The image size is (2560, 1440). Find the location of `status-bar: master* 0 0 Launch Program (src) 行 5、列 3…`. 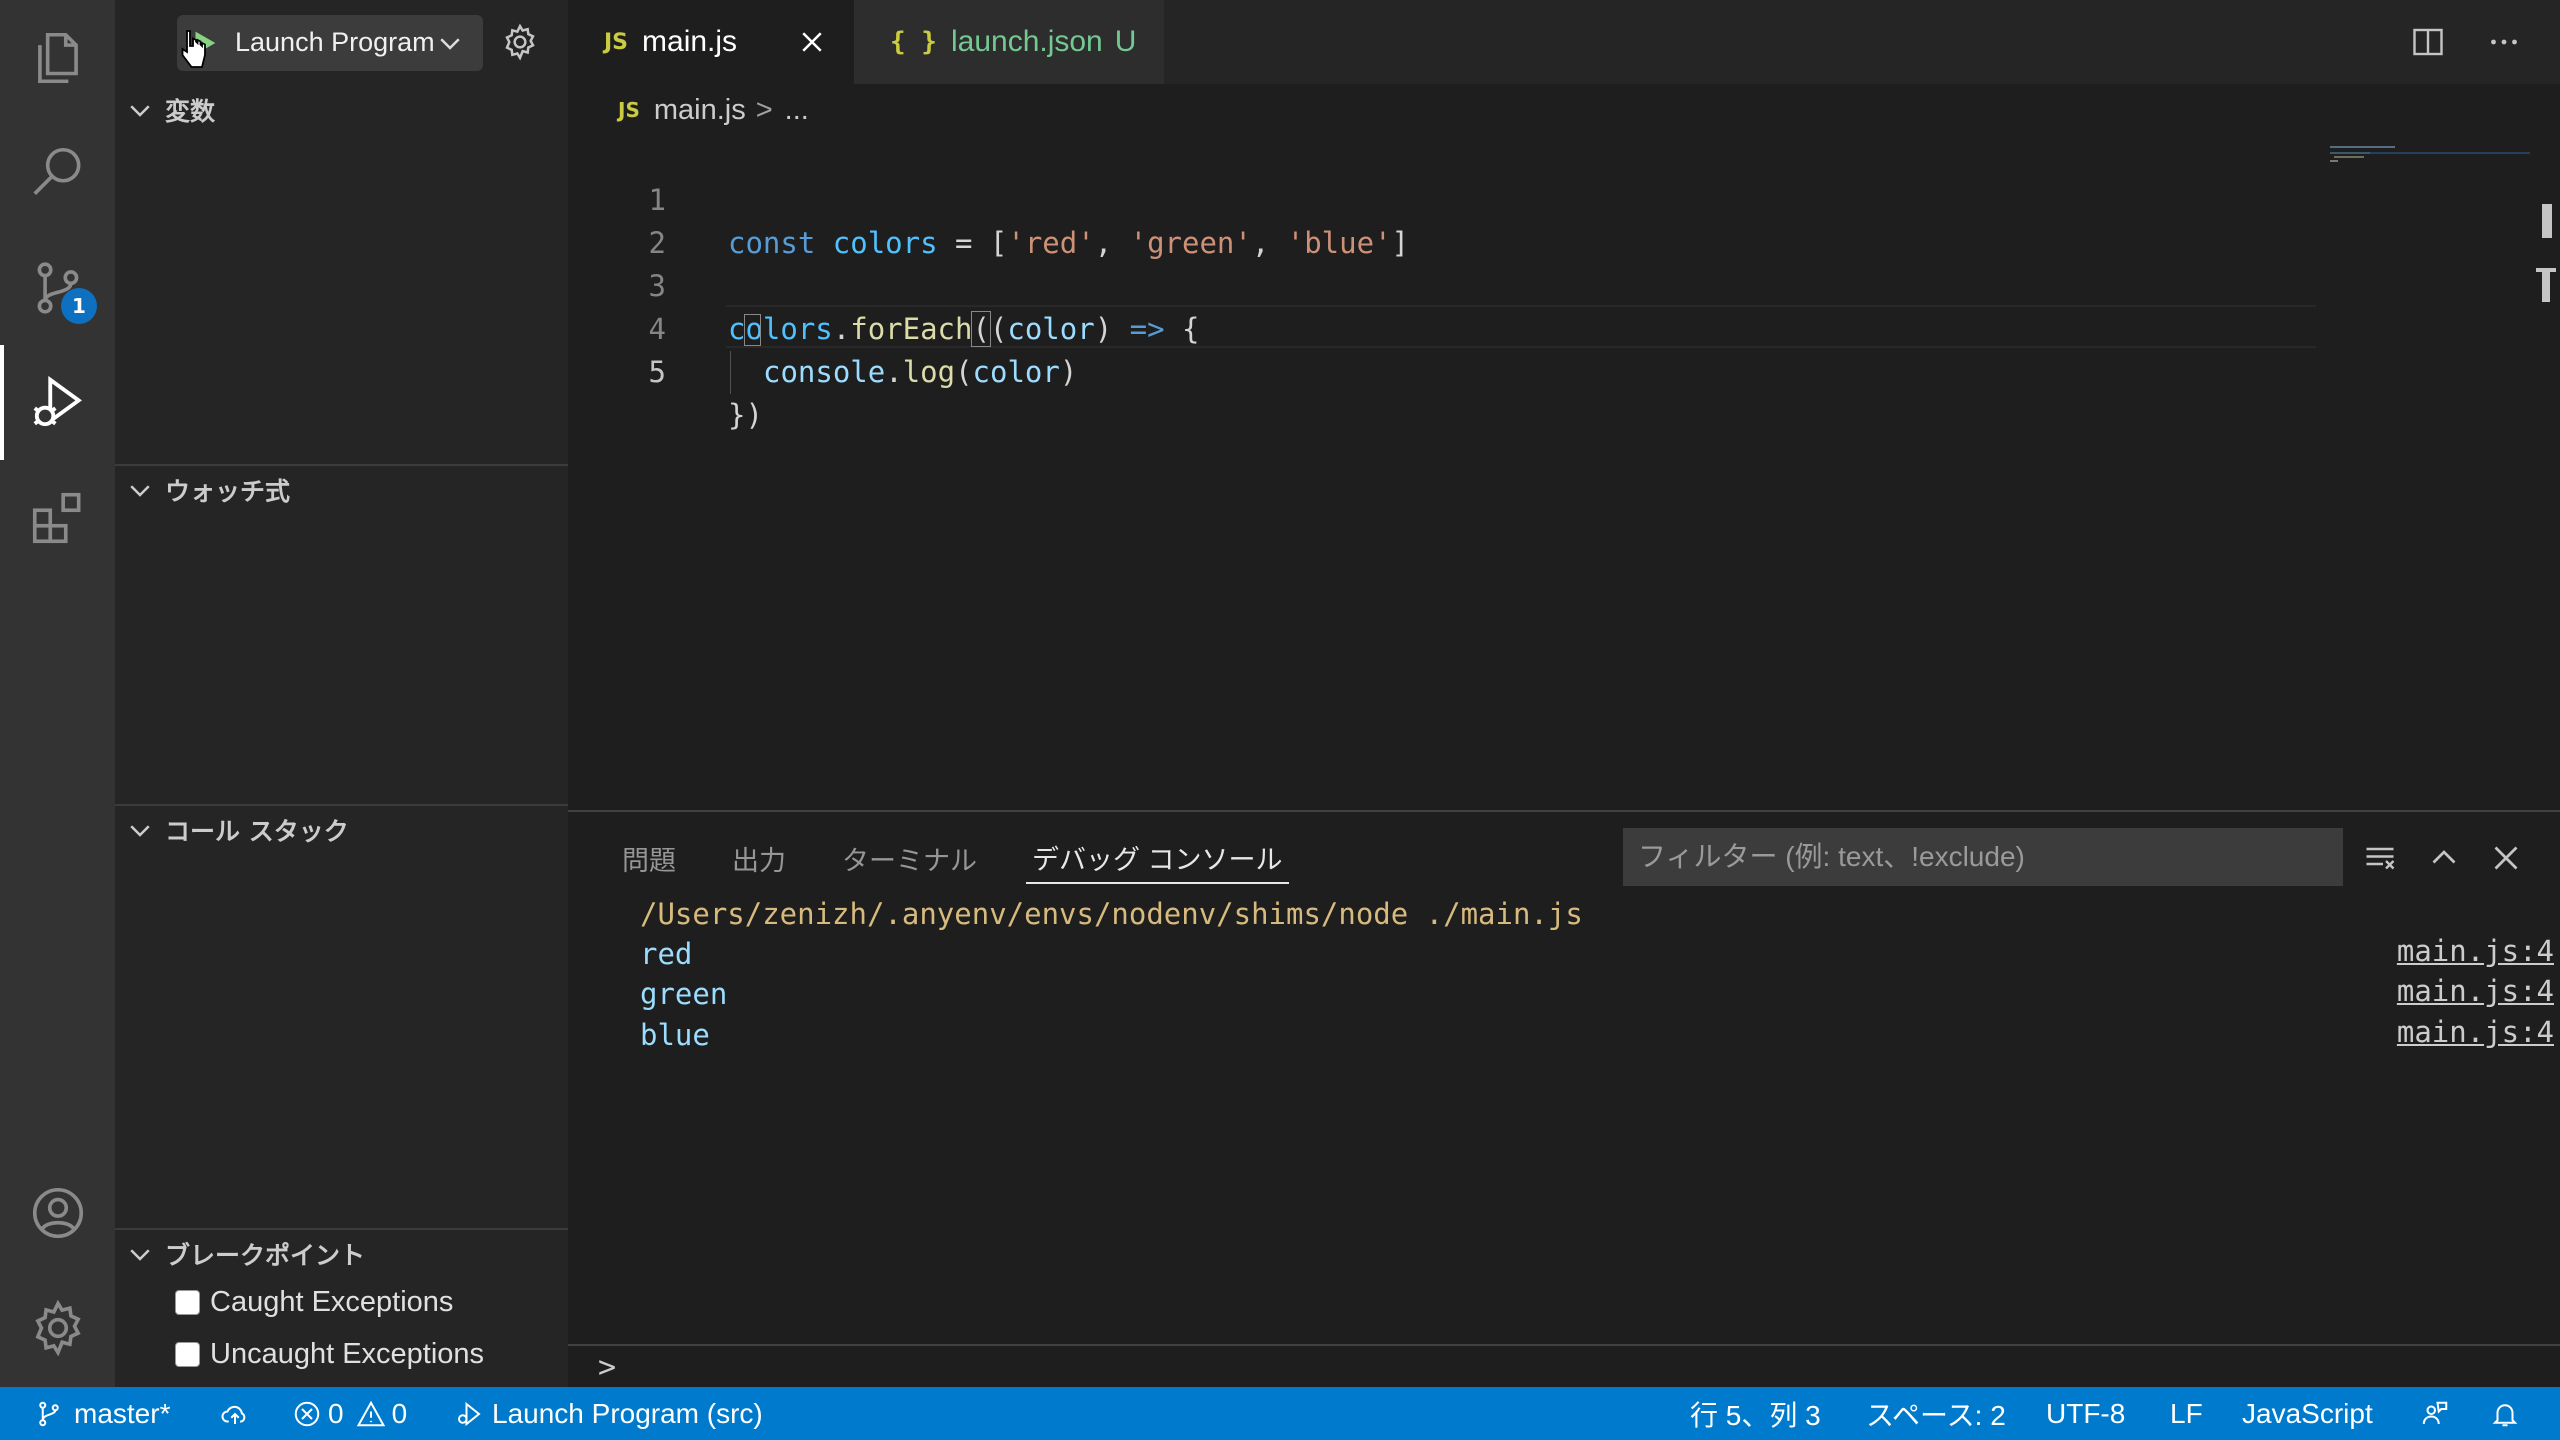

status-bar: master* 0 0 Launch Program (src) 行 5、列 3… is located at coordinates (1280, 1413).